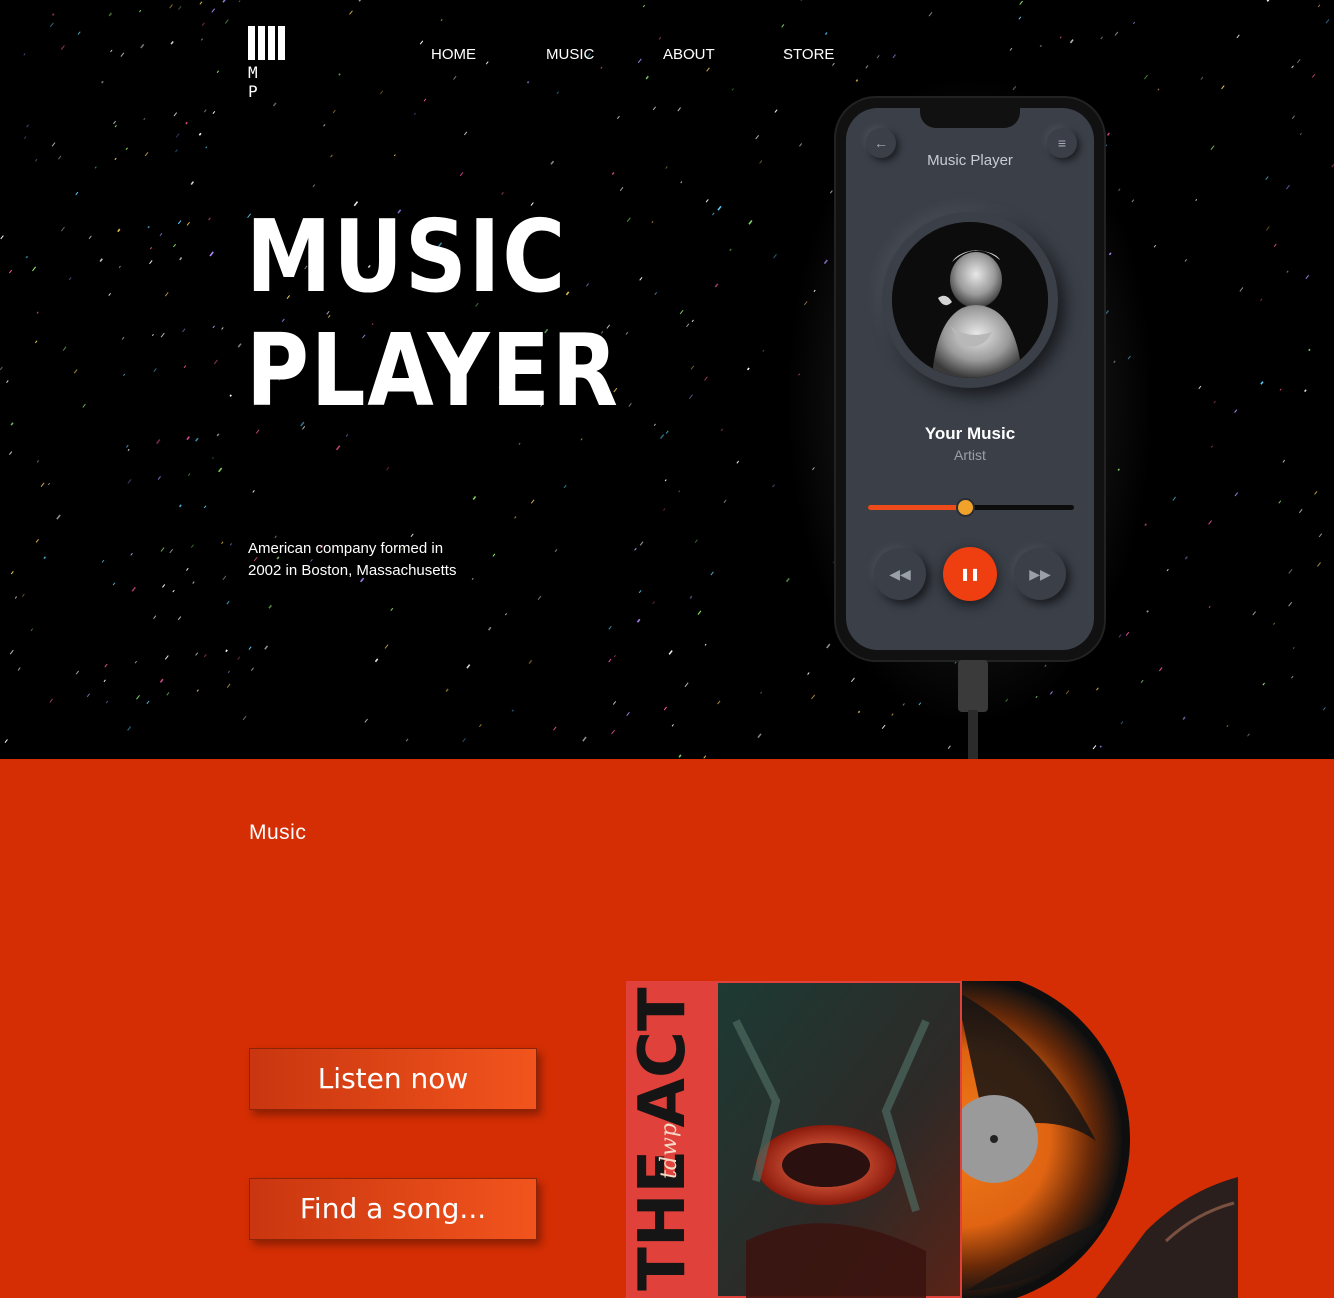 This screenshot has height=1298, width=1334. I want to click on hero-title: MUSIC PLAYER, so click(433, 314).